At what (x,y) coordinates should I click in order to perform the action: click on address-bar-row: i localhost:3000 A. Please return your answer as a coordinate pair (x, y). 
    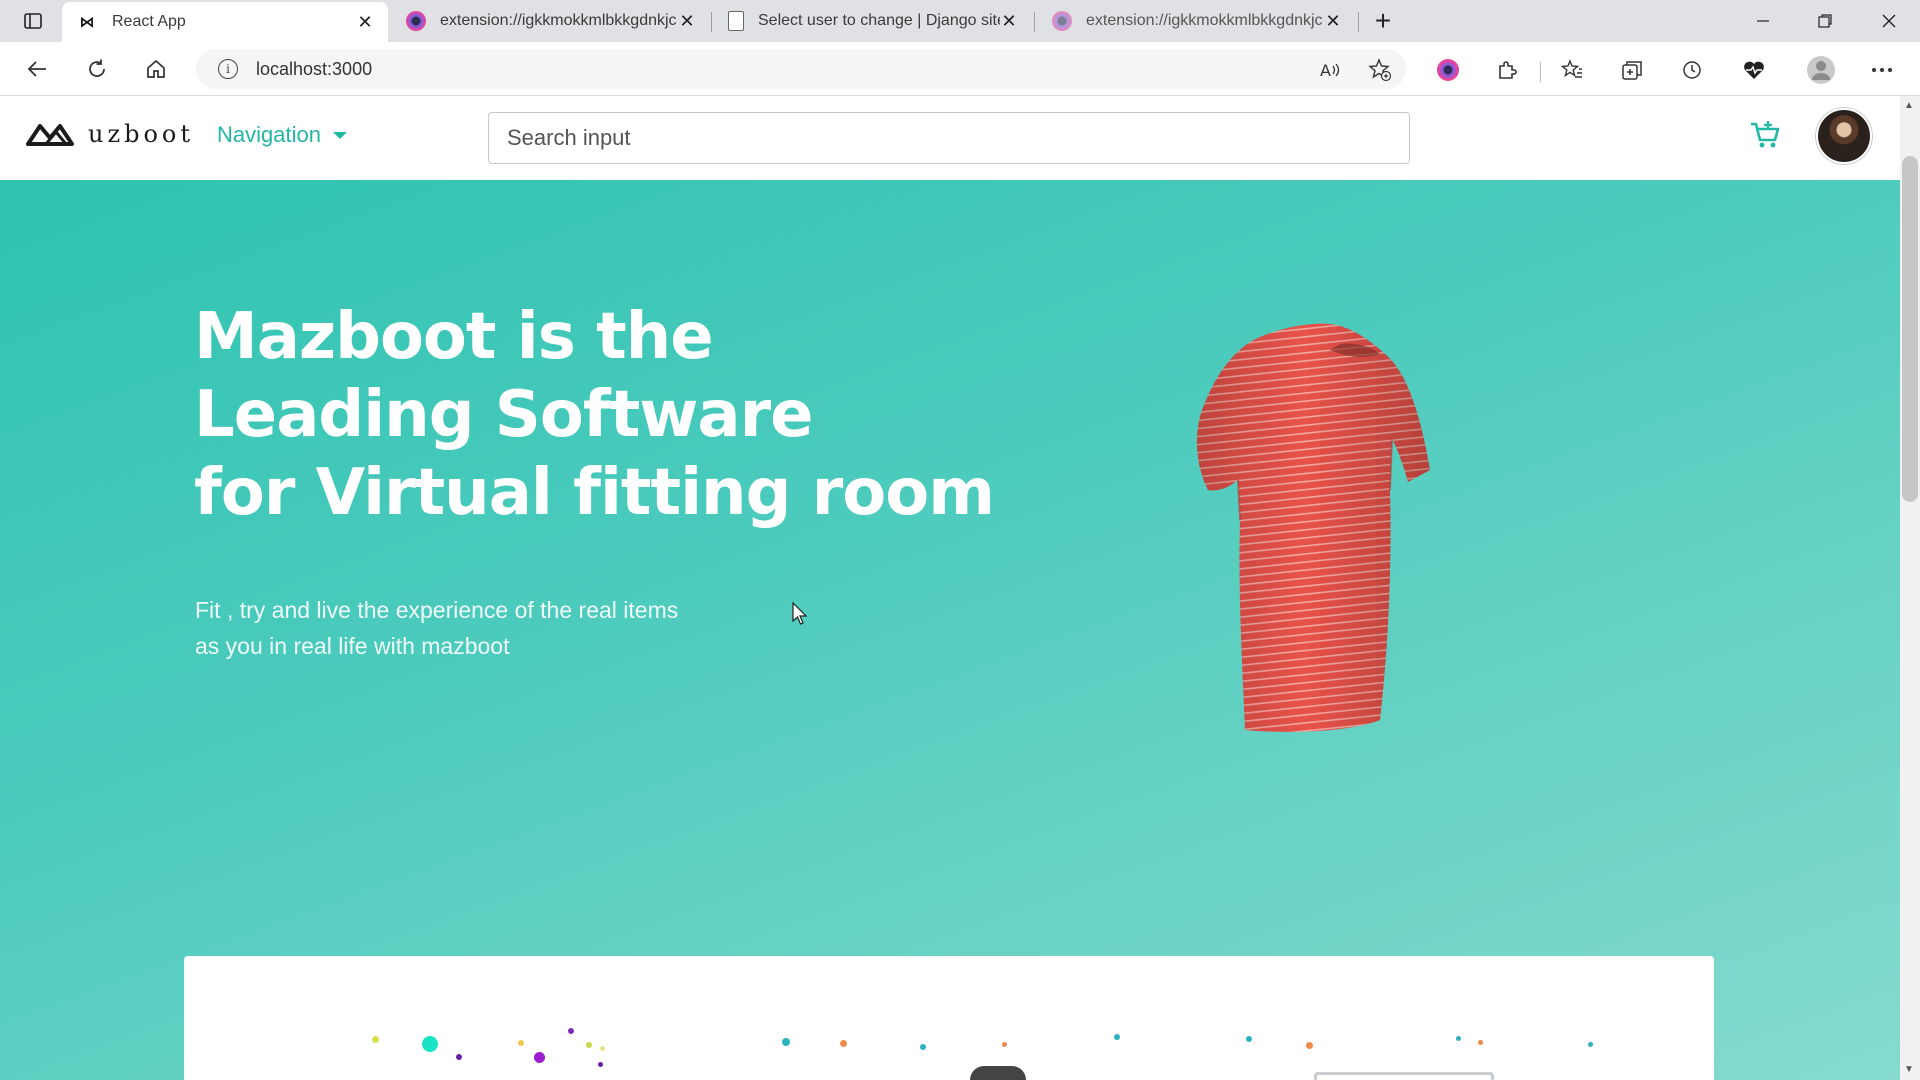
    Looking at the image, I should click on (960, 69).